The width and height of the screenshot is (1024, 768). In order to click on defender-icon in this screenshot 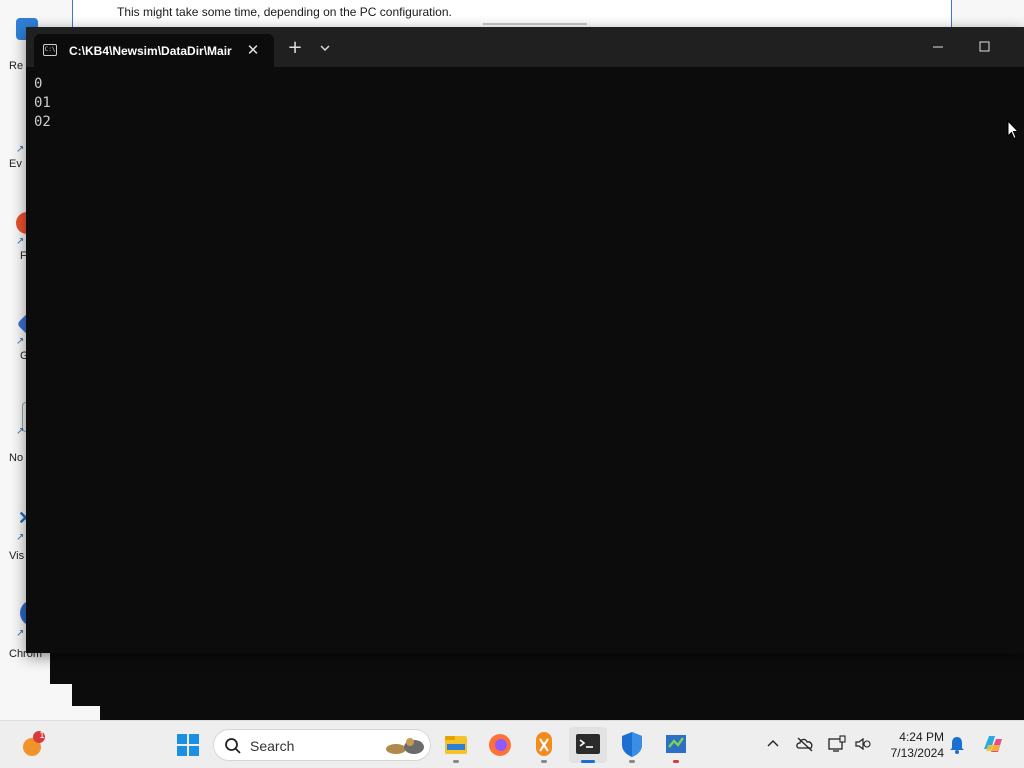, I will do `click(632, 744)`.